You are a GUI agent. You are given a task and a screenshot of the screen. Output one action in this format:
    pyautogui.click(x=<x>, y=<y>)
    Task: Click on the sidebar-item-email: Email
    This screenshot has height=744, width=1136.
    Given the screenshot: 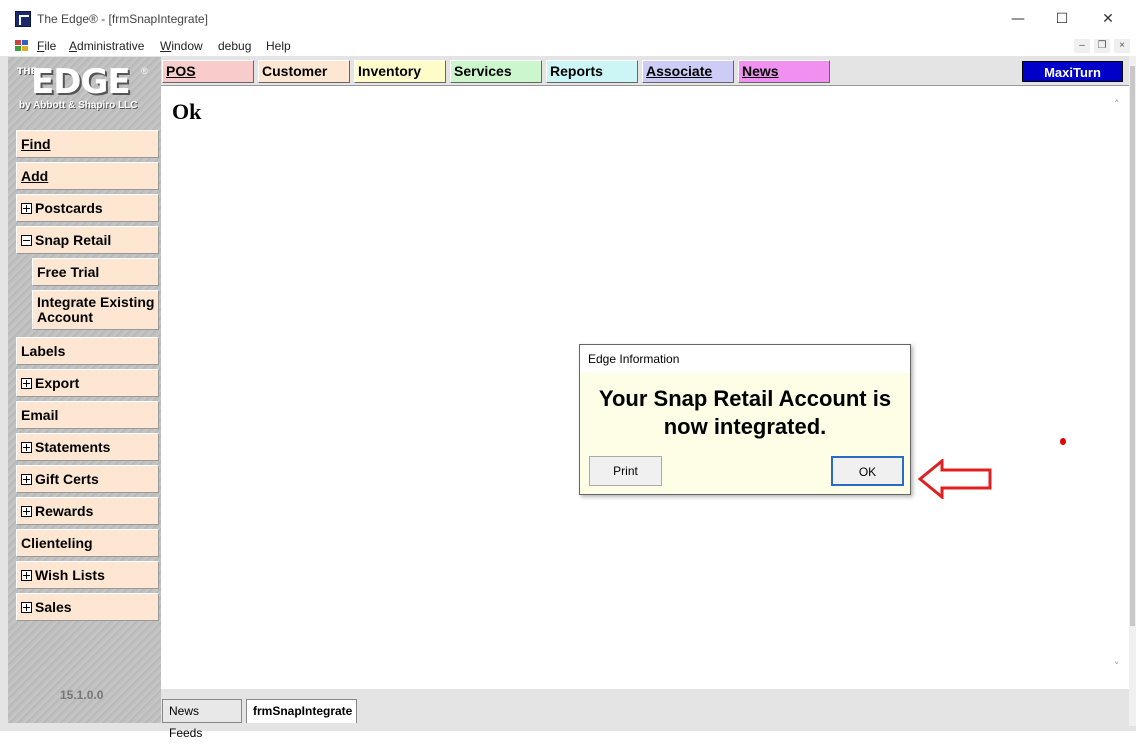 What is the action you would take?
    pyautogui.click(x=87, y=415)
    